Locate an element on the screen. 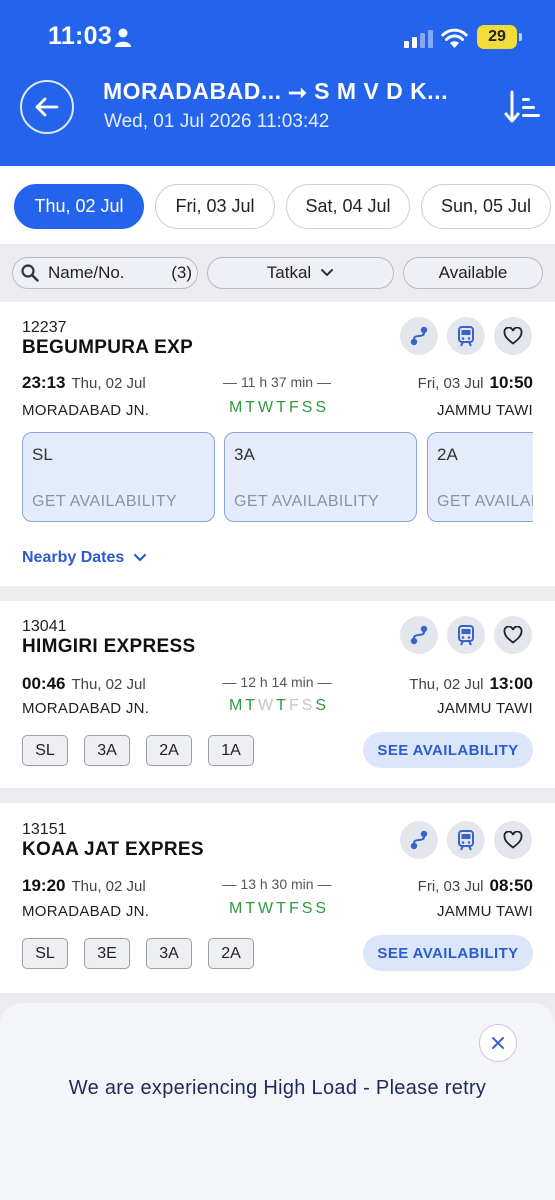  class-box-2a: 2A GET AVAILABILITY is located at coordinates (480, 477).